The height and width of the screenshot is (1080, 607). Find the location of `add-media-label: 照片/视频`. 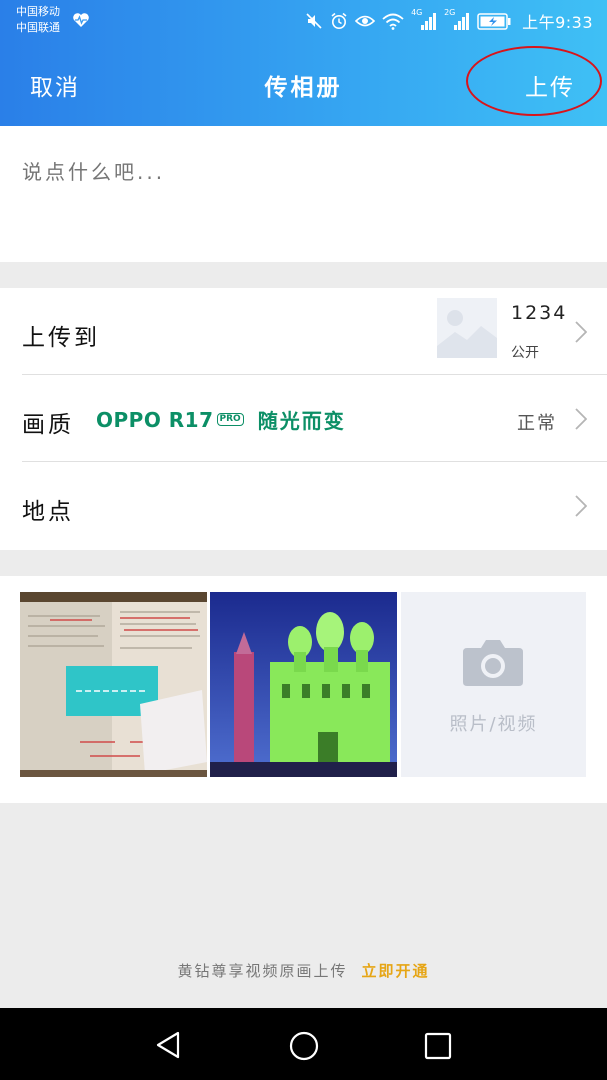

add-media-label: 照片/视频 is located at coordinates (493, 724).